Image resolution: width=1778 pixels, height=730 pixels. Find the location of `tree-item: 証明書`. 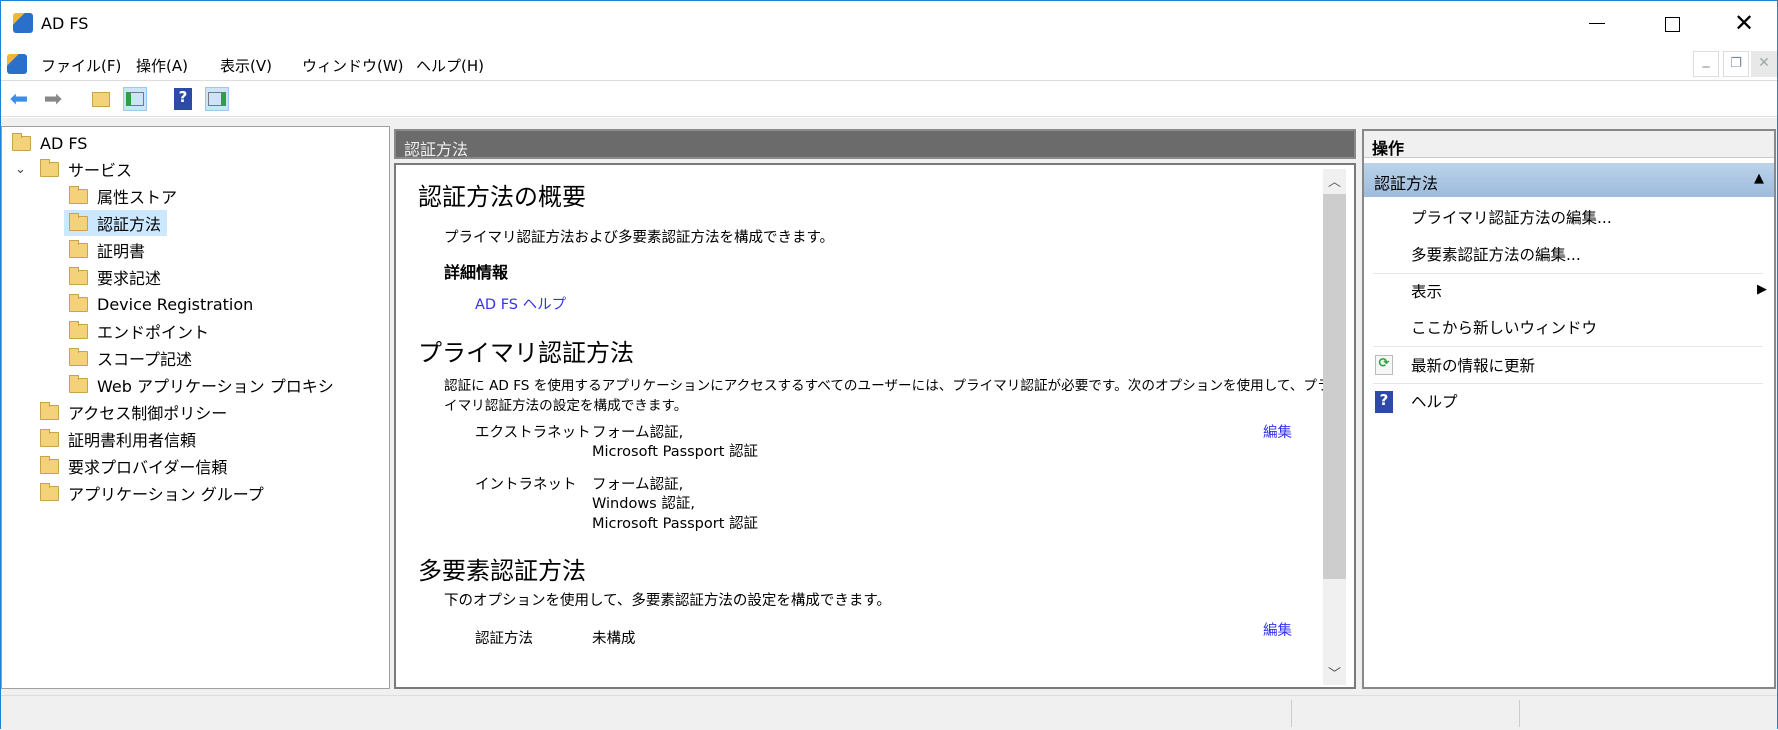

tree-item: 証明書 is located at coordinates (107, 250).